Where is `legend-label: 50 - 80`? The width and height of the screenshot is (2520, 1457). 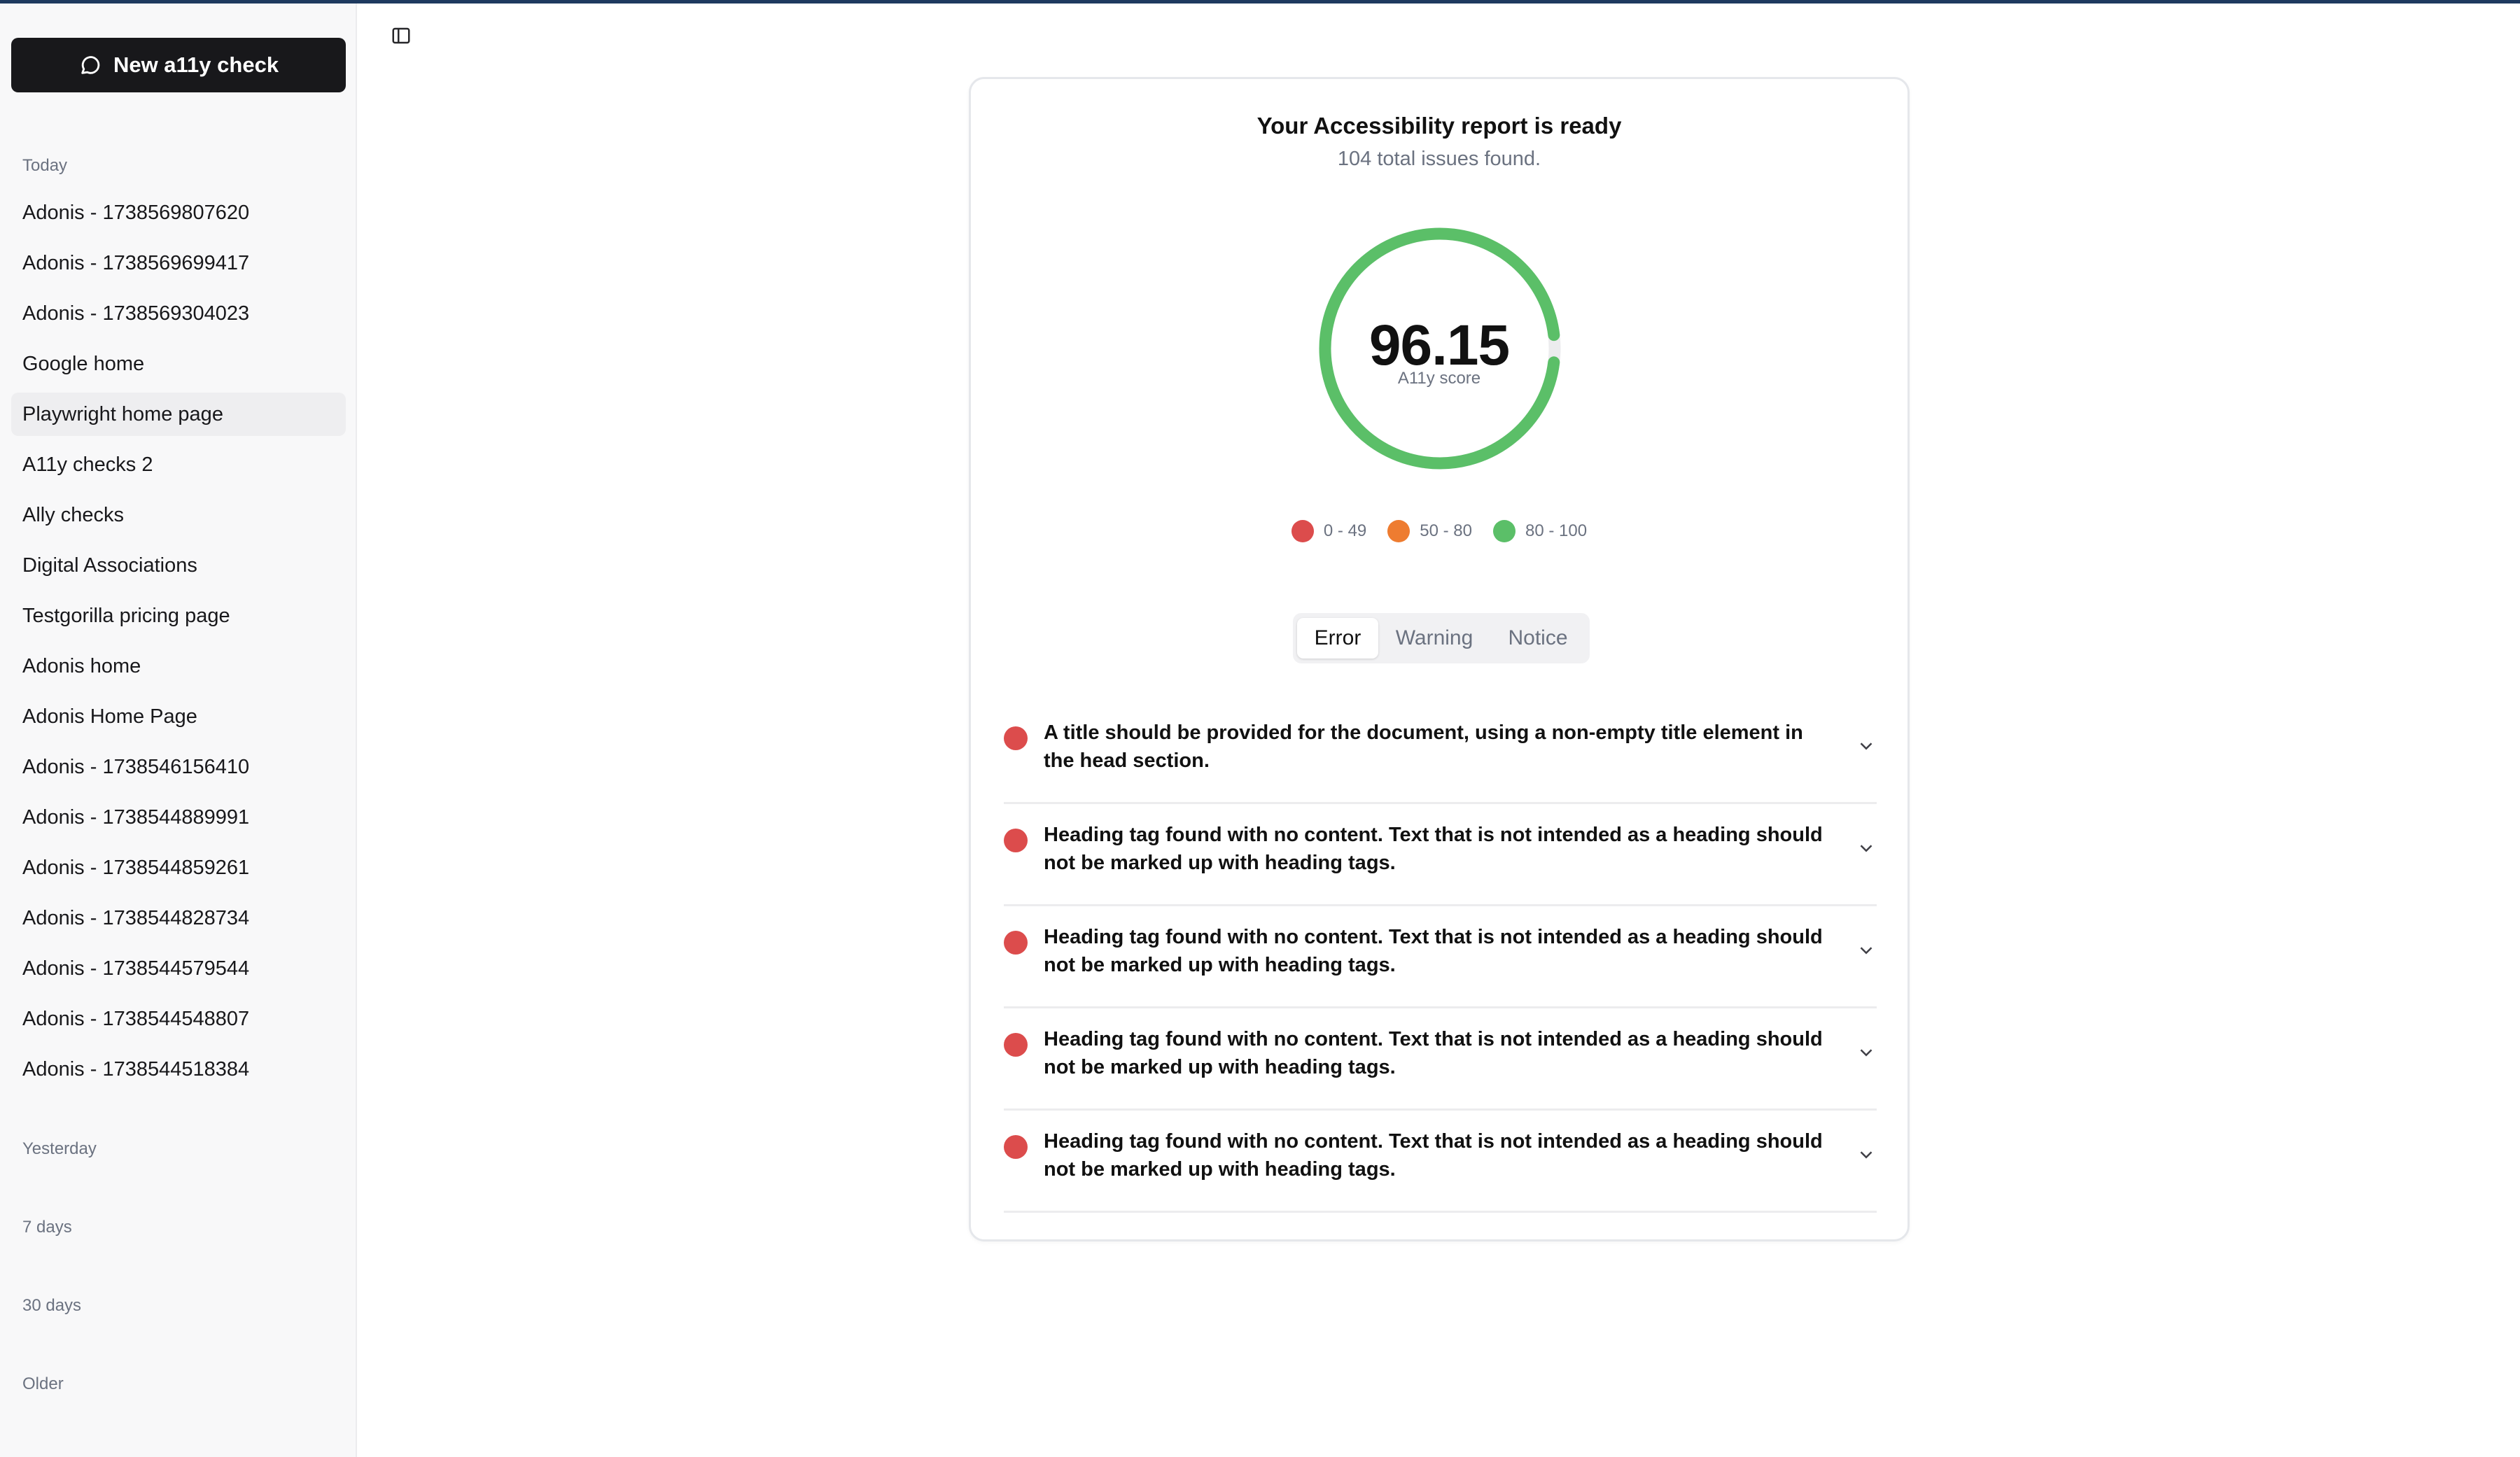 legend-label: 50 - 80 is located at coordinates (1446, 530).